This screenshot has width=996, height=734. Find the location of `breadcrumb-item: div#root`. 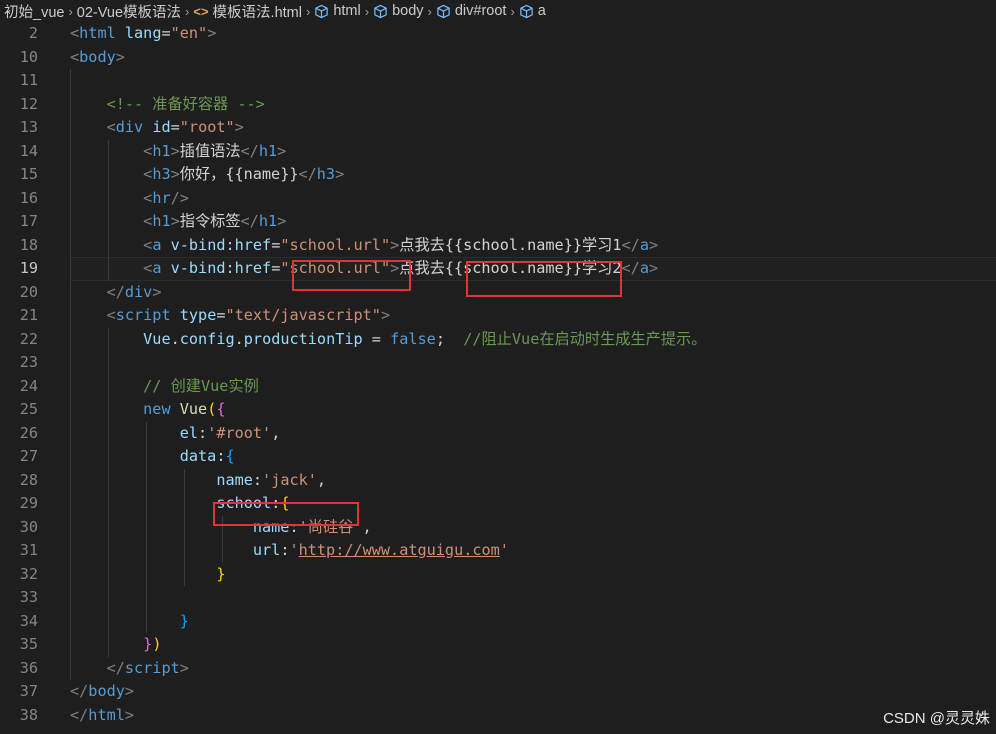

breadcrumb-item: div#root is located at coordinates (471, 11).